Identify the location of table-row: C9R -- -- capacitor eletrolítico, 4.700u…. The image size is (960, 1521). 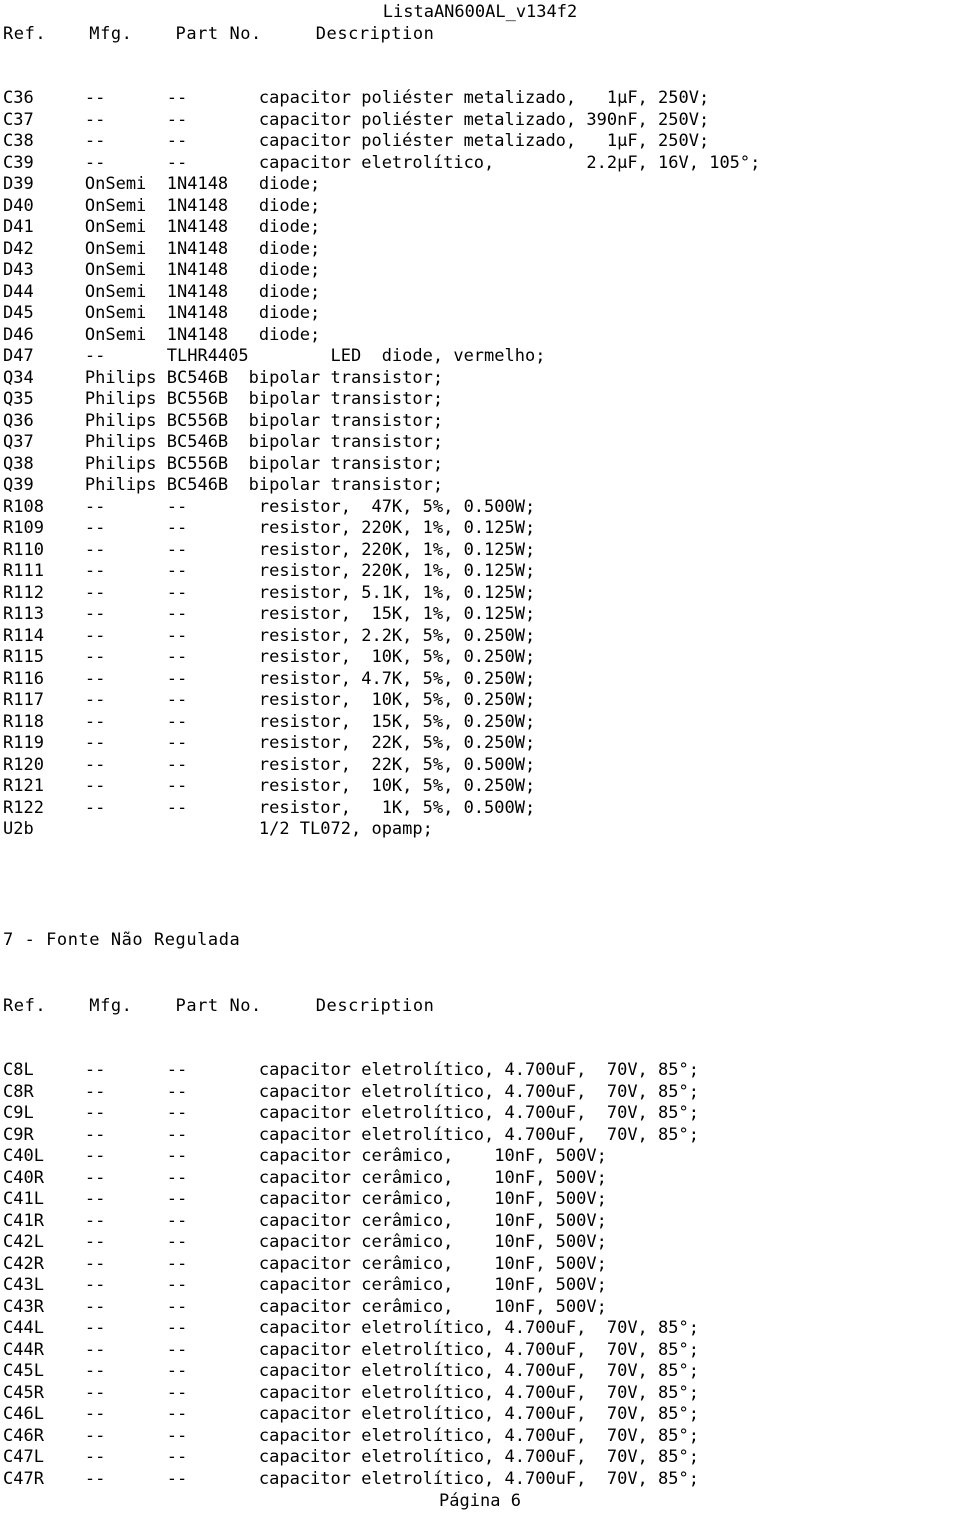
(351, 1134).